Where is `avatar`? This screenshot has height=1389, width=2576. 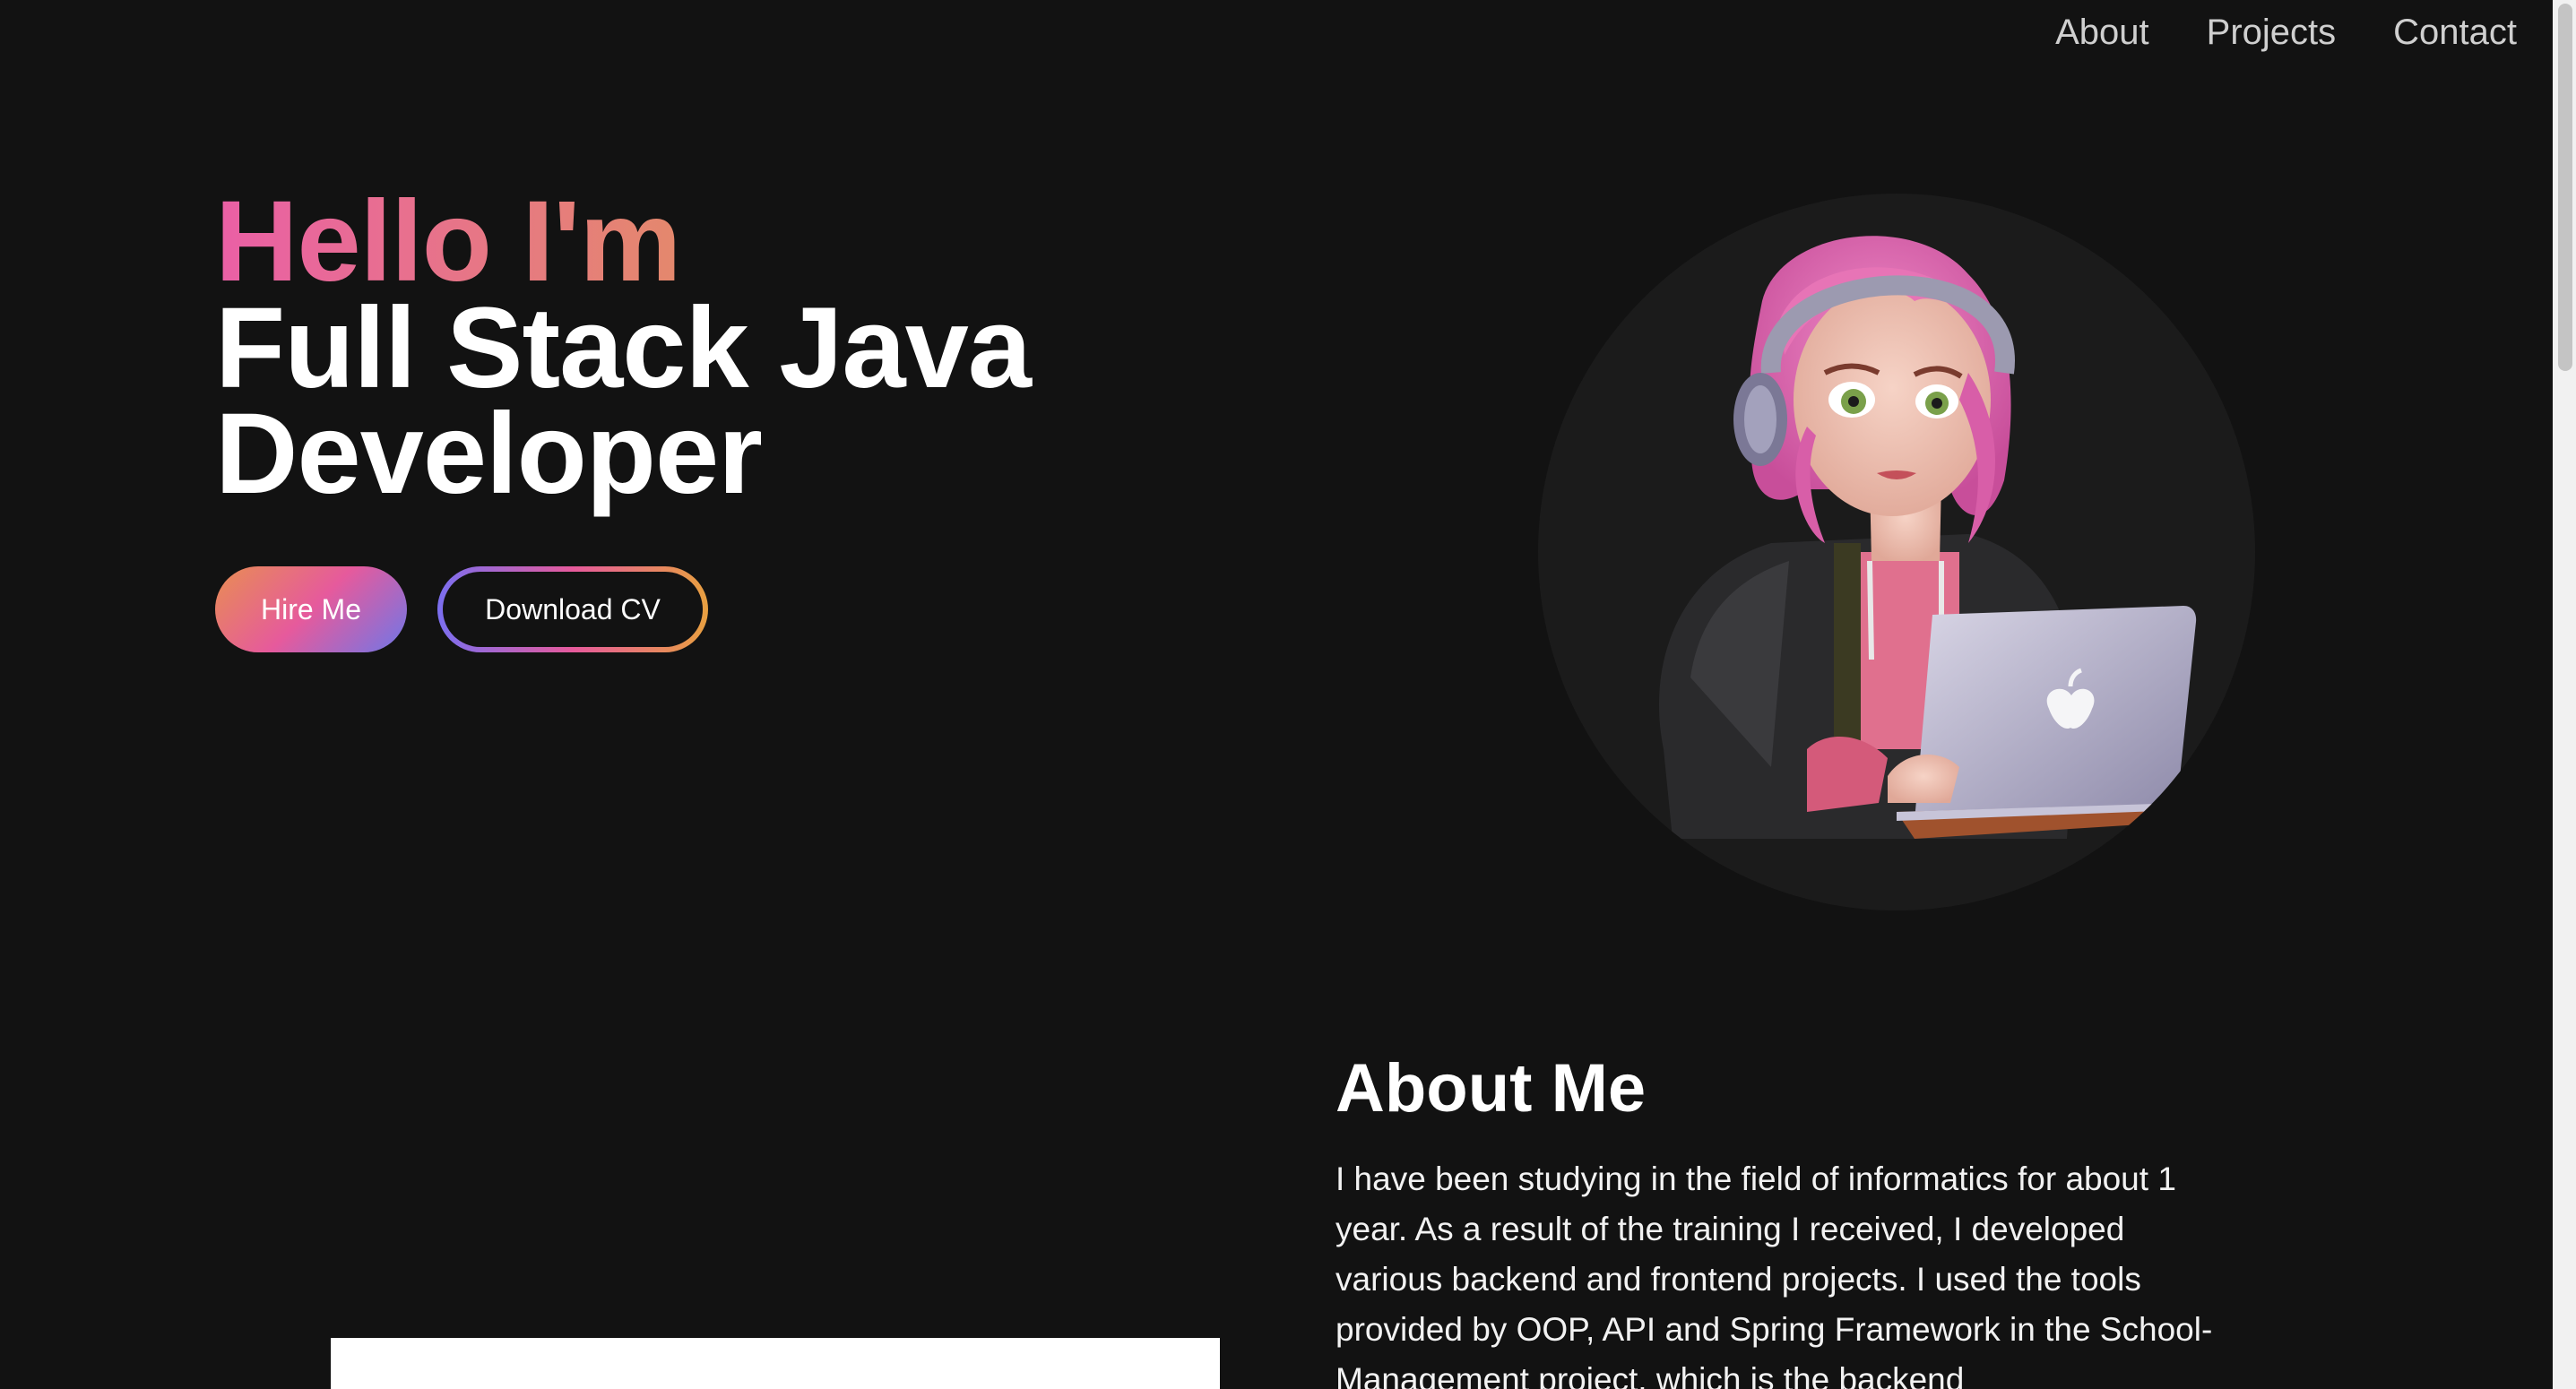 avatar is located at coordinates (1896, 552).